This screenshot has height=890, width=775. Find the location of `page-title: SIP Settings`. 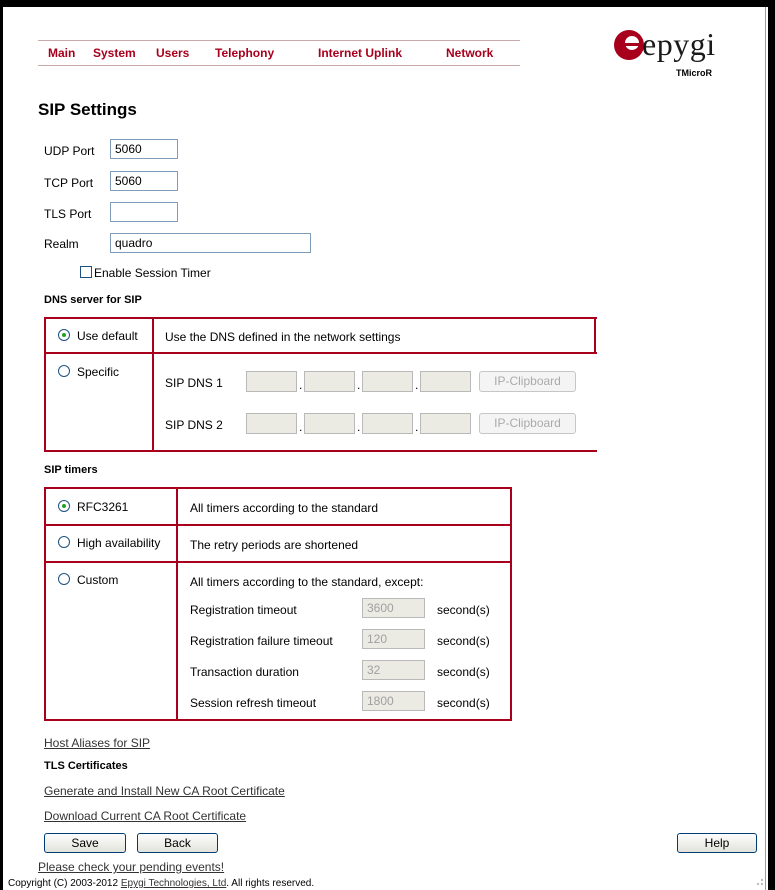

page-title: SIP Settings is located at coordinates (87, 109).